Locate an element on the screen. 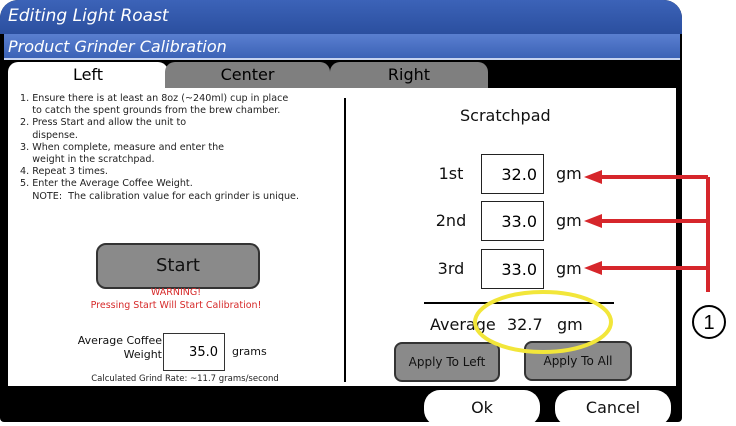  callout-arrows is located at coordinates (655, 233).